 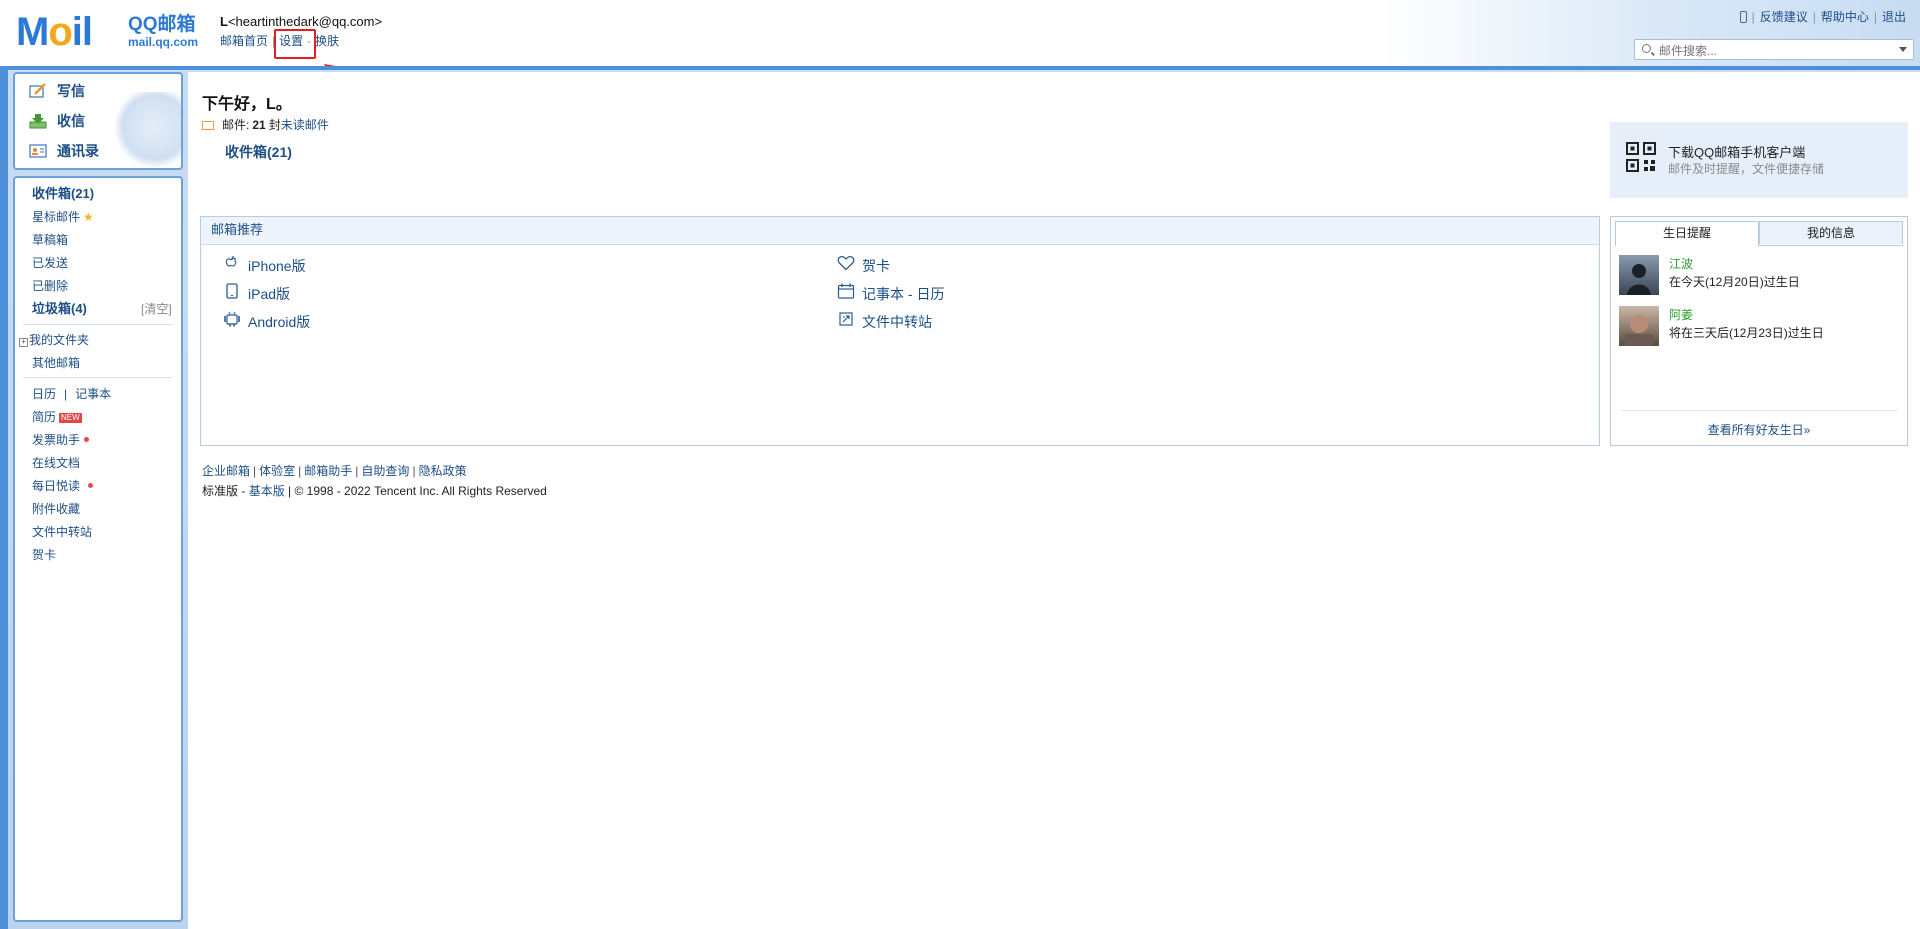 I want to click on nav-skin: 换肤, so click(x=327, y=41).